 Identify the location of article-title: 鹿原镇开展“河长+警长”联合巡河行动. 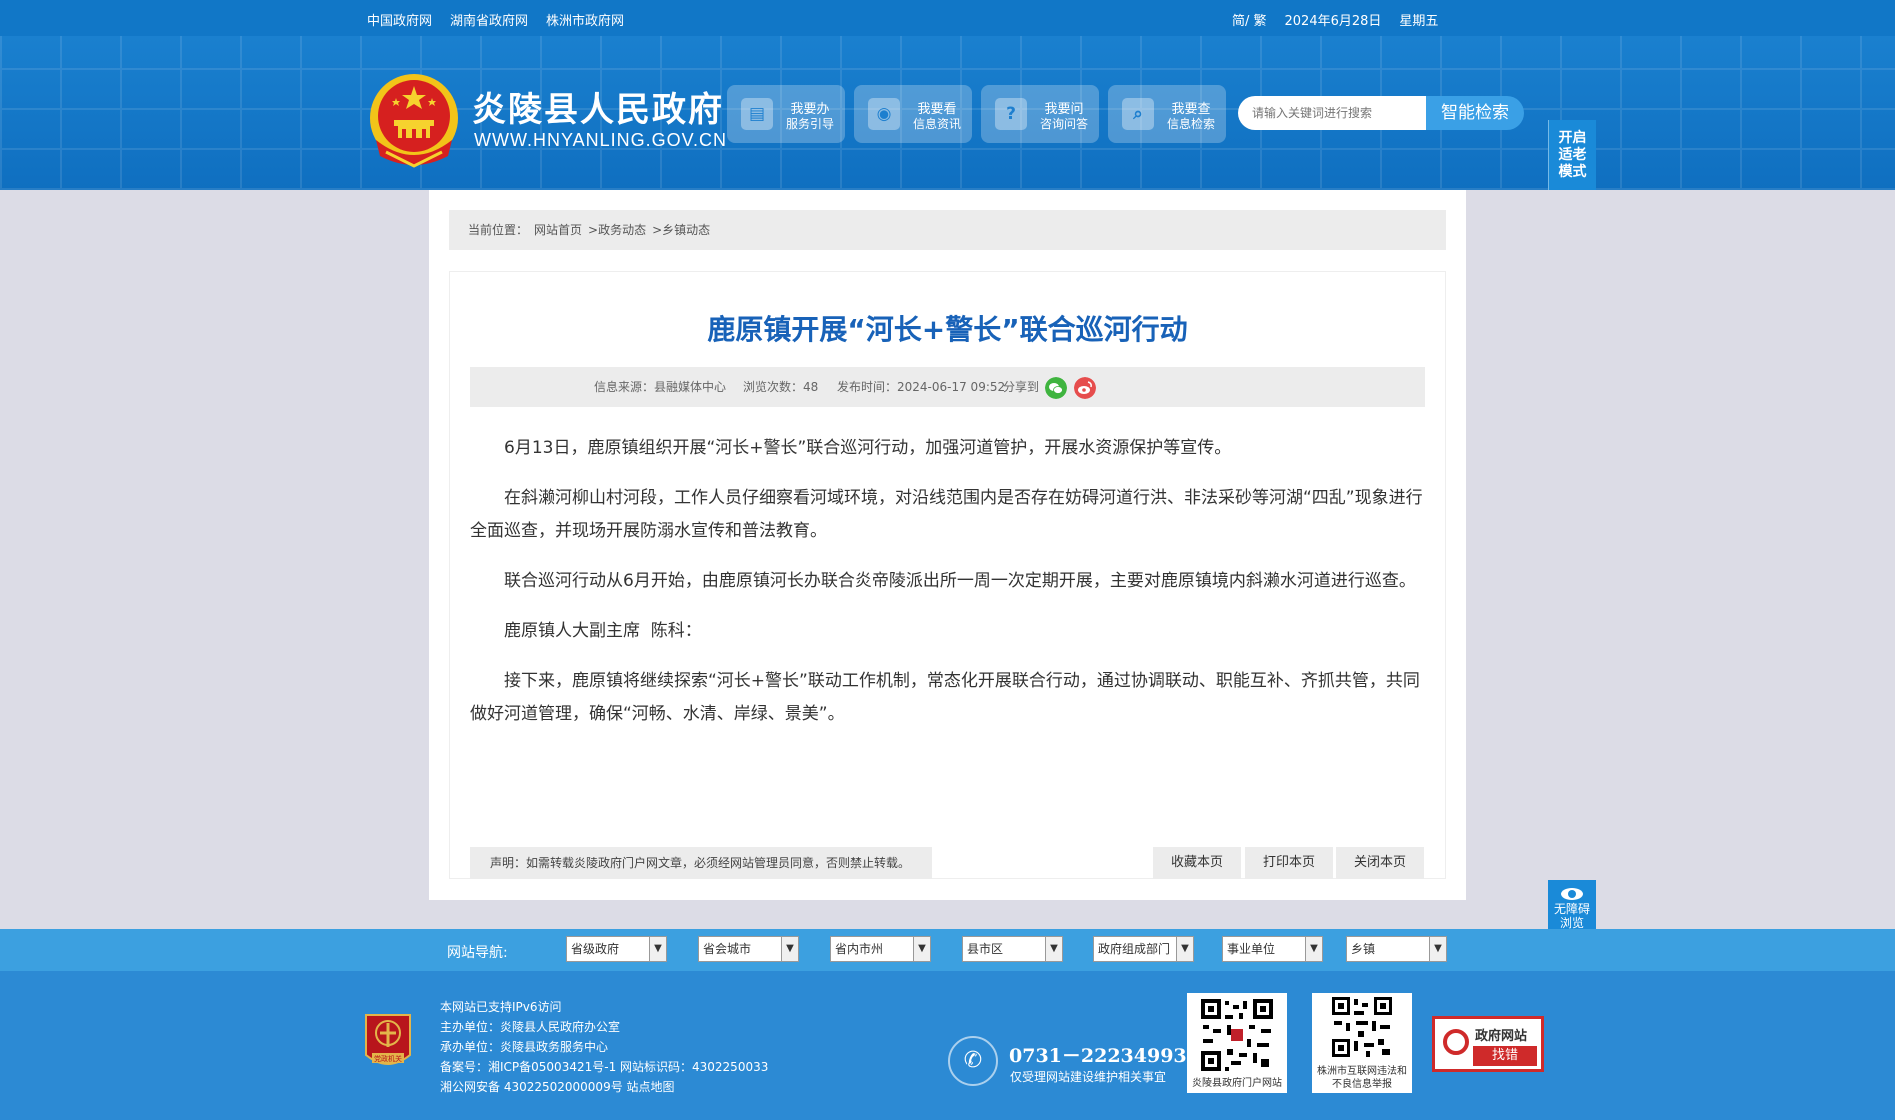
(947, 329).